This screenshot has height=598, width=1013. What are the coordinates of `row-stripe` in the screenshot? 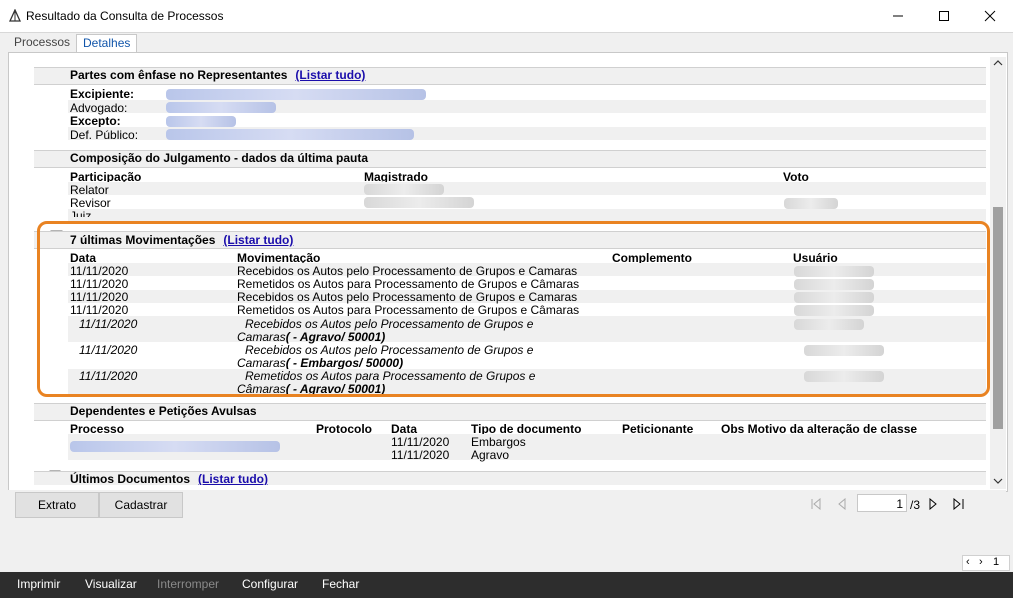 It's located at (527, 188).